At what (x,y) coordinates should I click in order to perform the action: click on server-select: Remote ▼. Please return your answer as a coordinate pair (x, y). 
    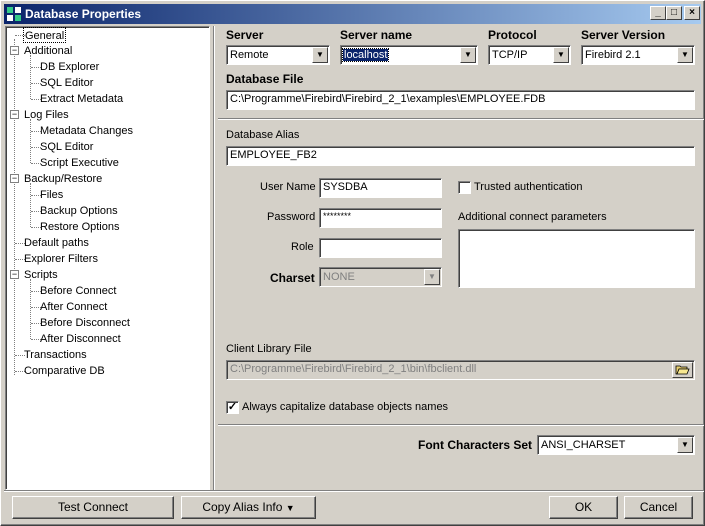
    Looking at the image, I should click on (278, 55).